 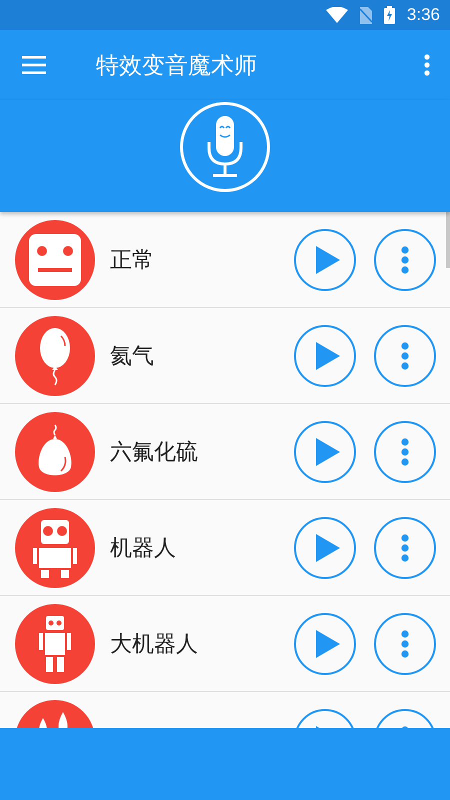 I want to click on effect-name: 正常, so click(x=132, y=260).